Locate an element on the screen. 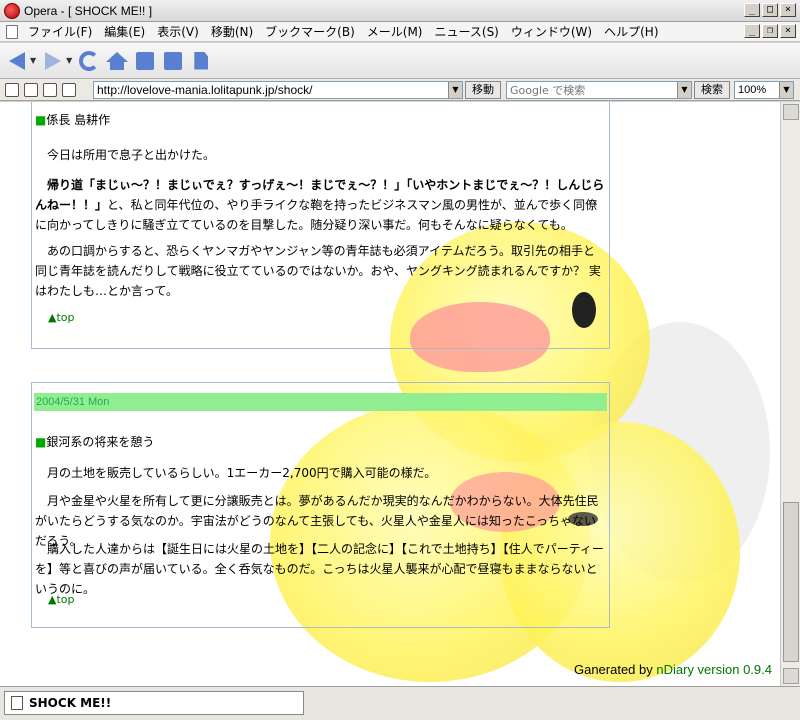 This screenshot has height=720, width=800. title-bar: Opera - [ SHOCK ME!! ] _ □ × is located at coordinates (400, 11).